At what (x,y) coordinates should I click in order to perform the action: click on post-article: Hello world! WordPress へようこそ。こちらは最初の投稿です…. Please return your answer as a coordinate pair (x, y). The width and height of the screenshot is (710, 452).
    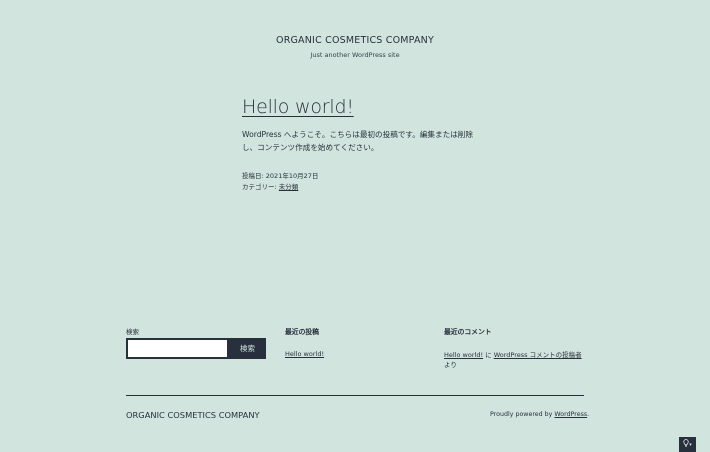
    Looking at the image, I should click on (362, 144).